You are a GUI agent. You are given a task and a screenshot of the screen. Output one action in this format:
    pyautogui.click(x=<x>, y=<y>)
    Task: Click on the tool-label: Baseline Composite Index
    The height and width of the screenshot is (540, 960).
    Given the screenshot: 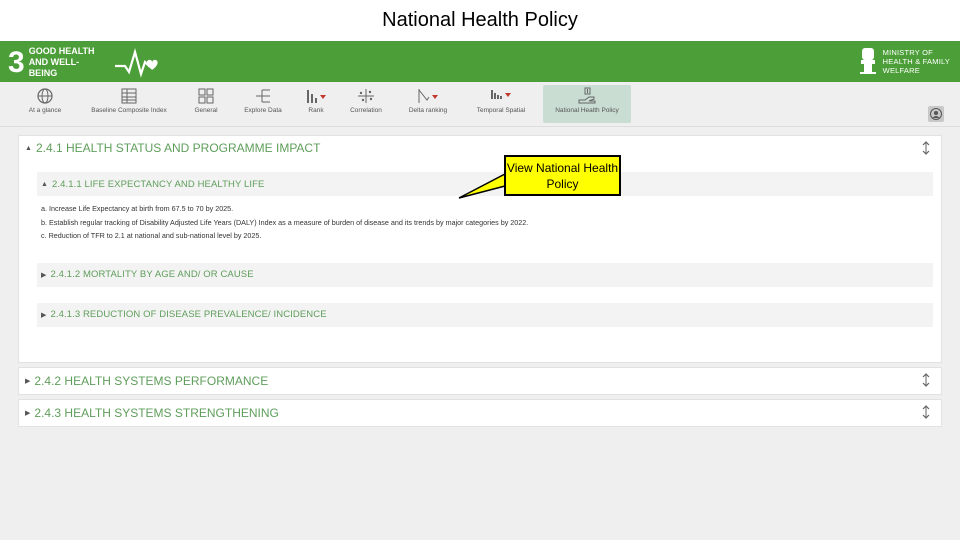 What is the action you would take?
    pyautogui.click(x=129, y=110)
    